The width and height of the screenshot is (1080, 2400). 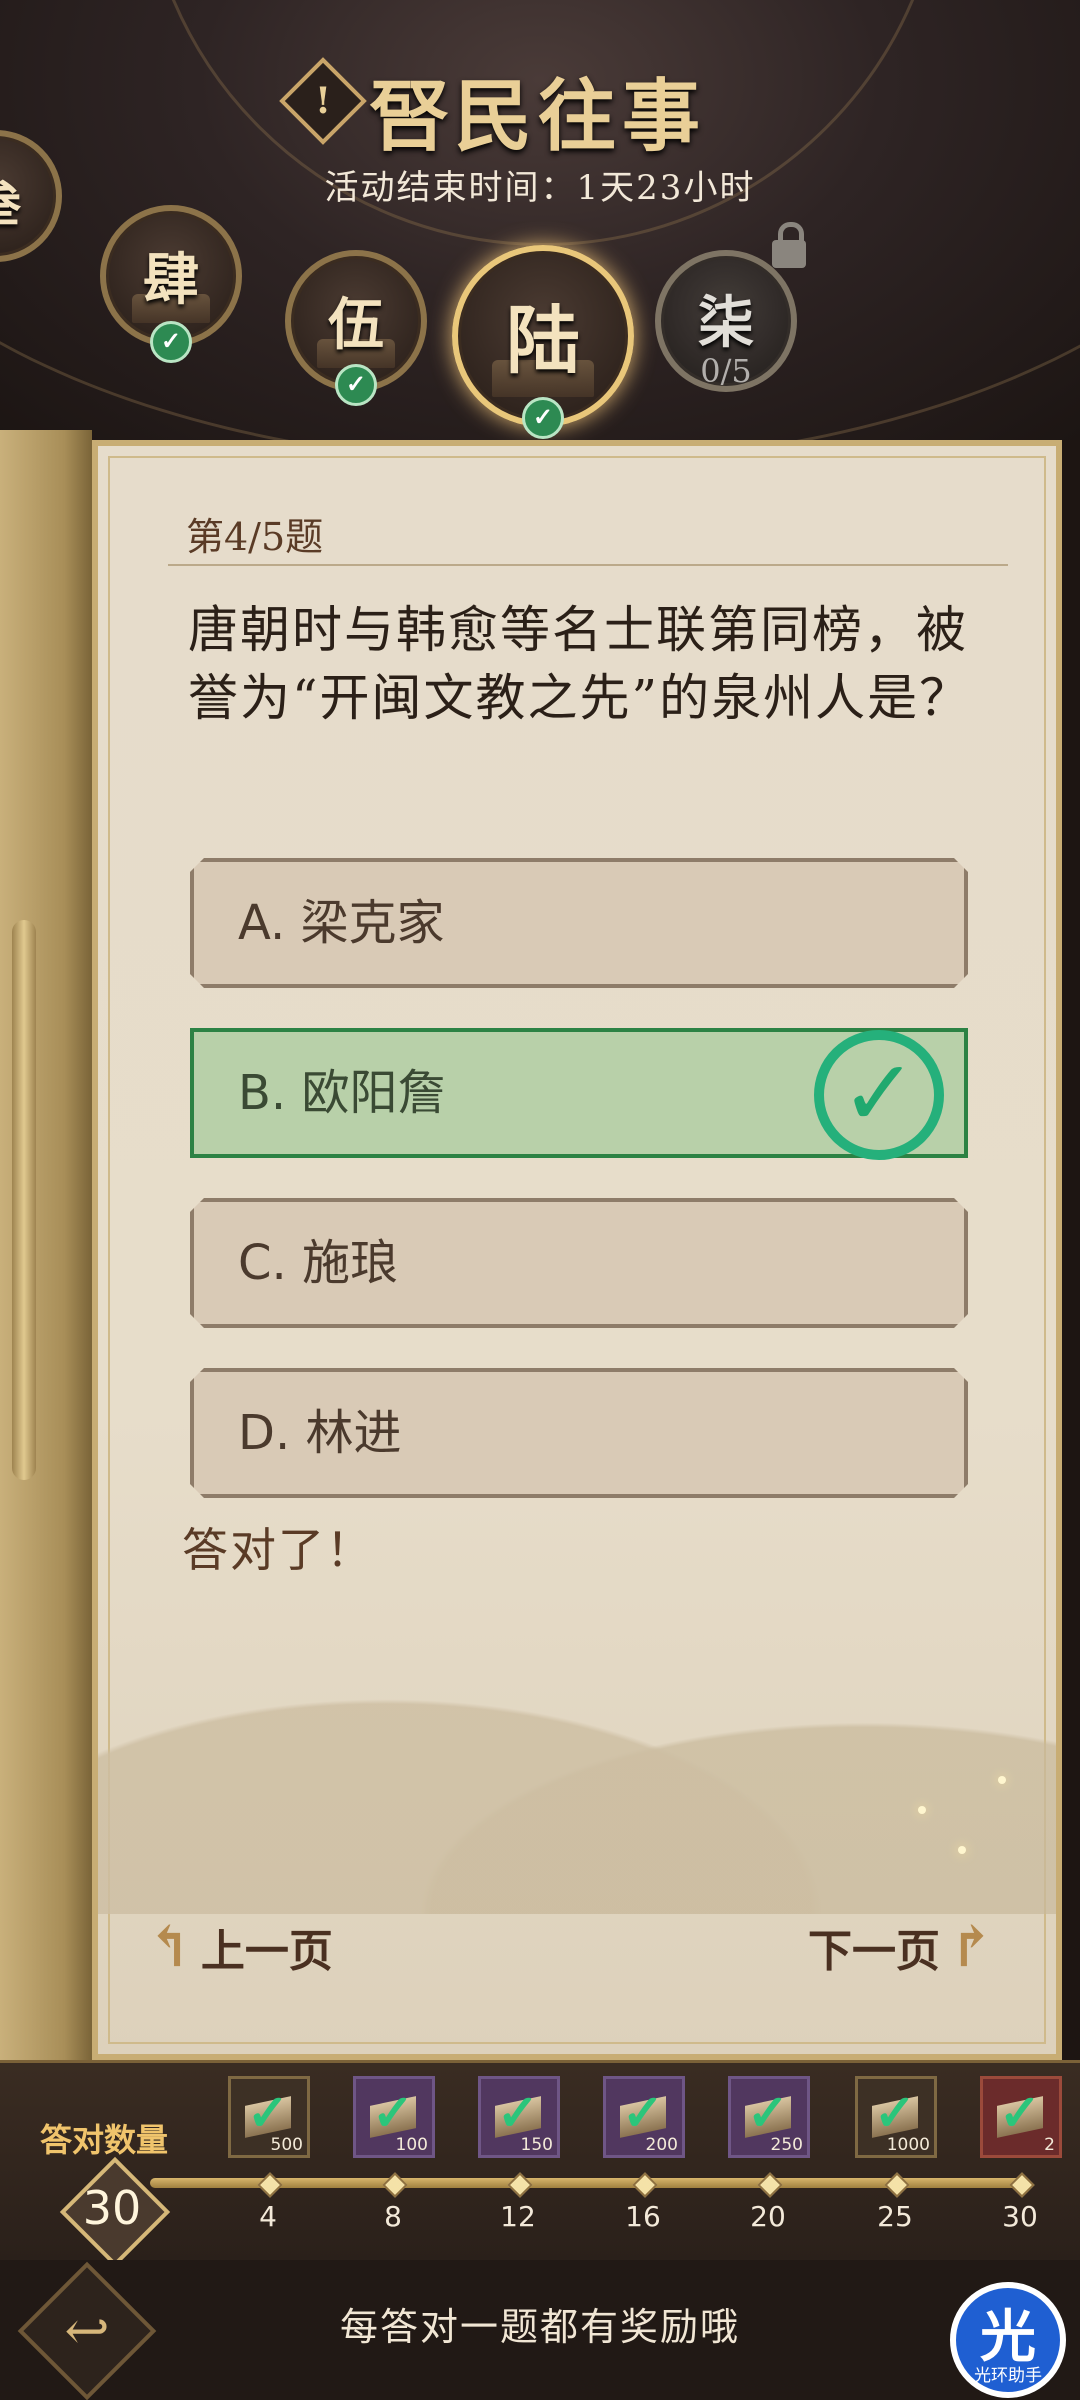 I want to click on reward-hint: 每答对一题都有奖励哦, so click(x=539, y=2327).